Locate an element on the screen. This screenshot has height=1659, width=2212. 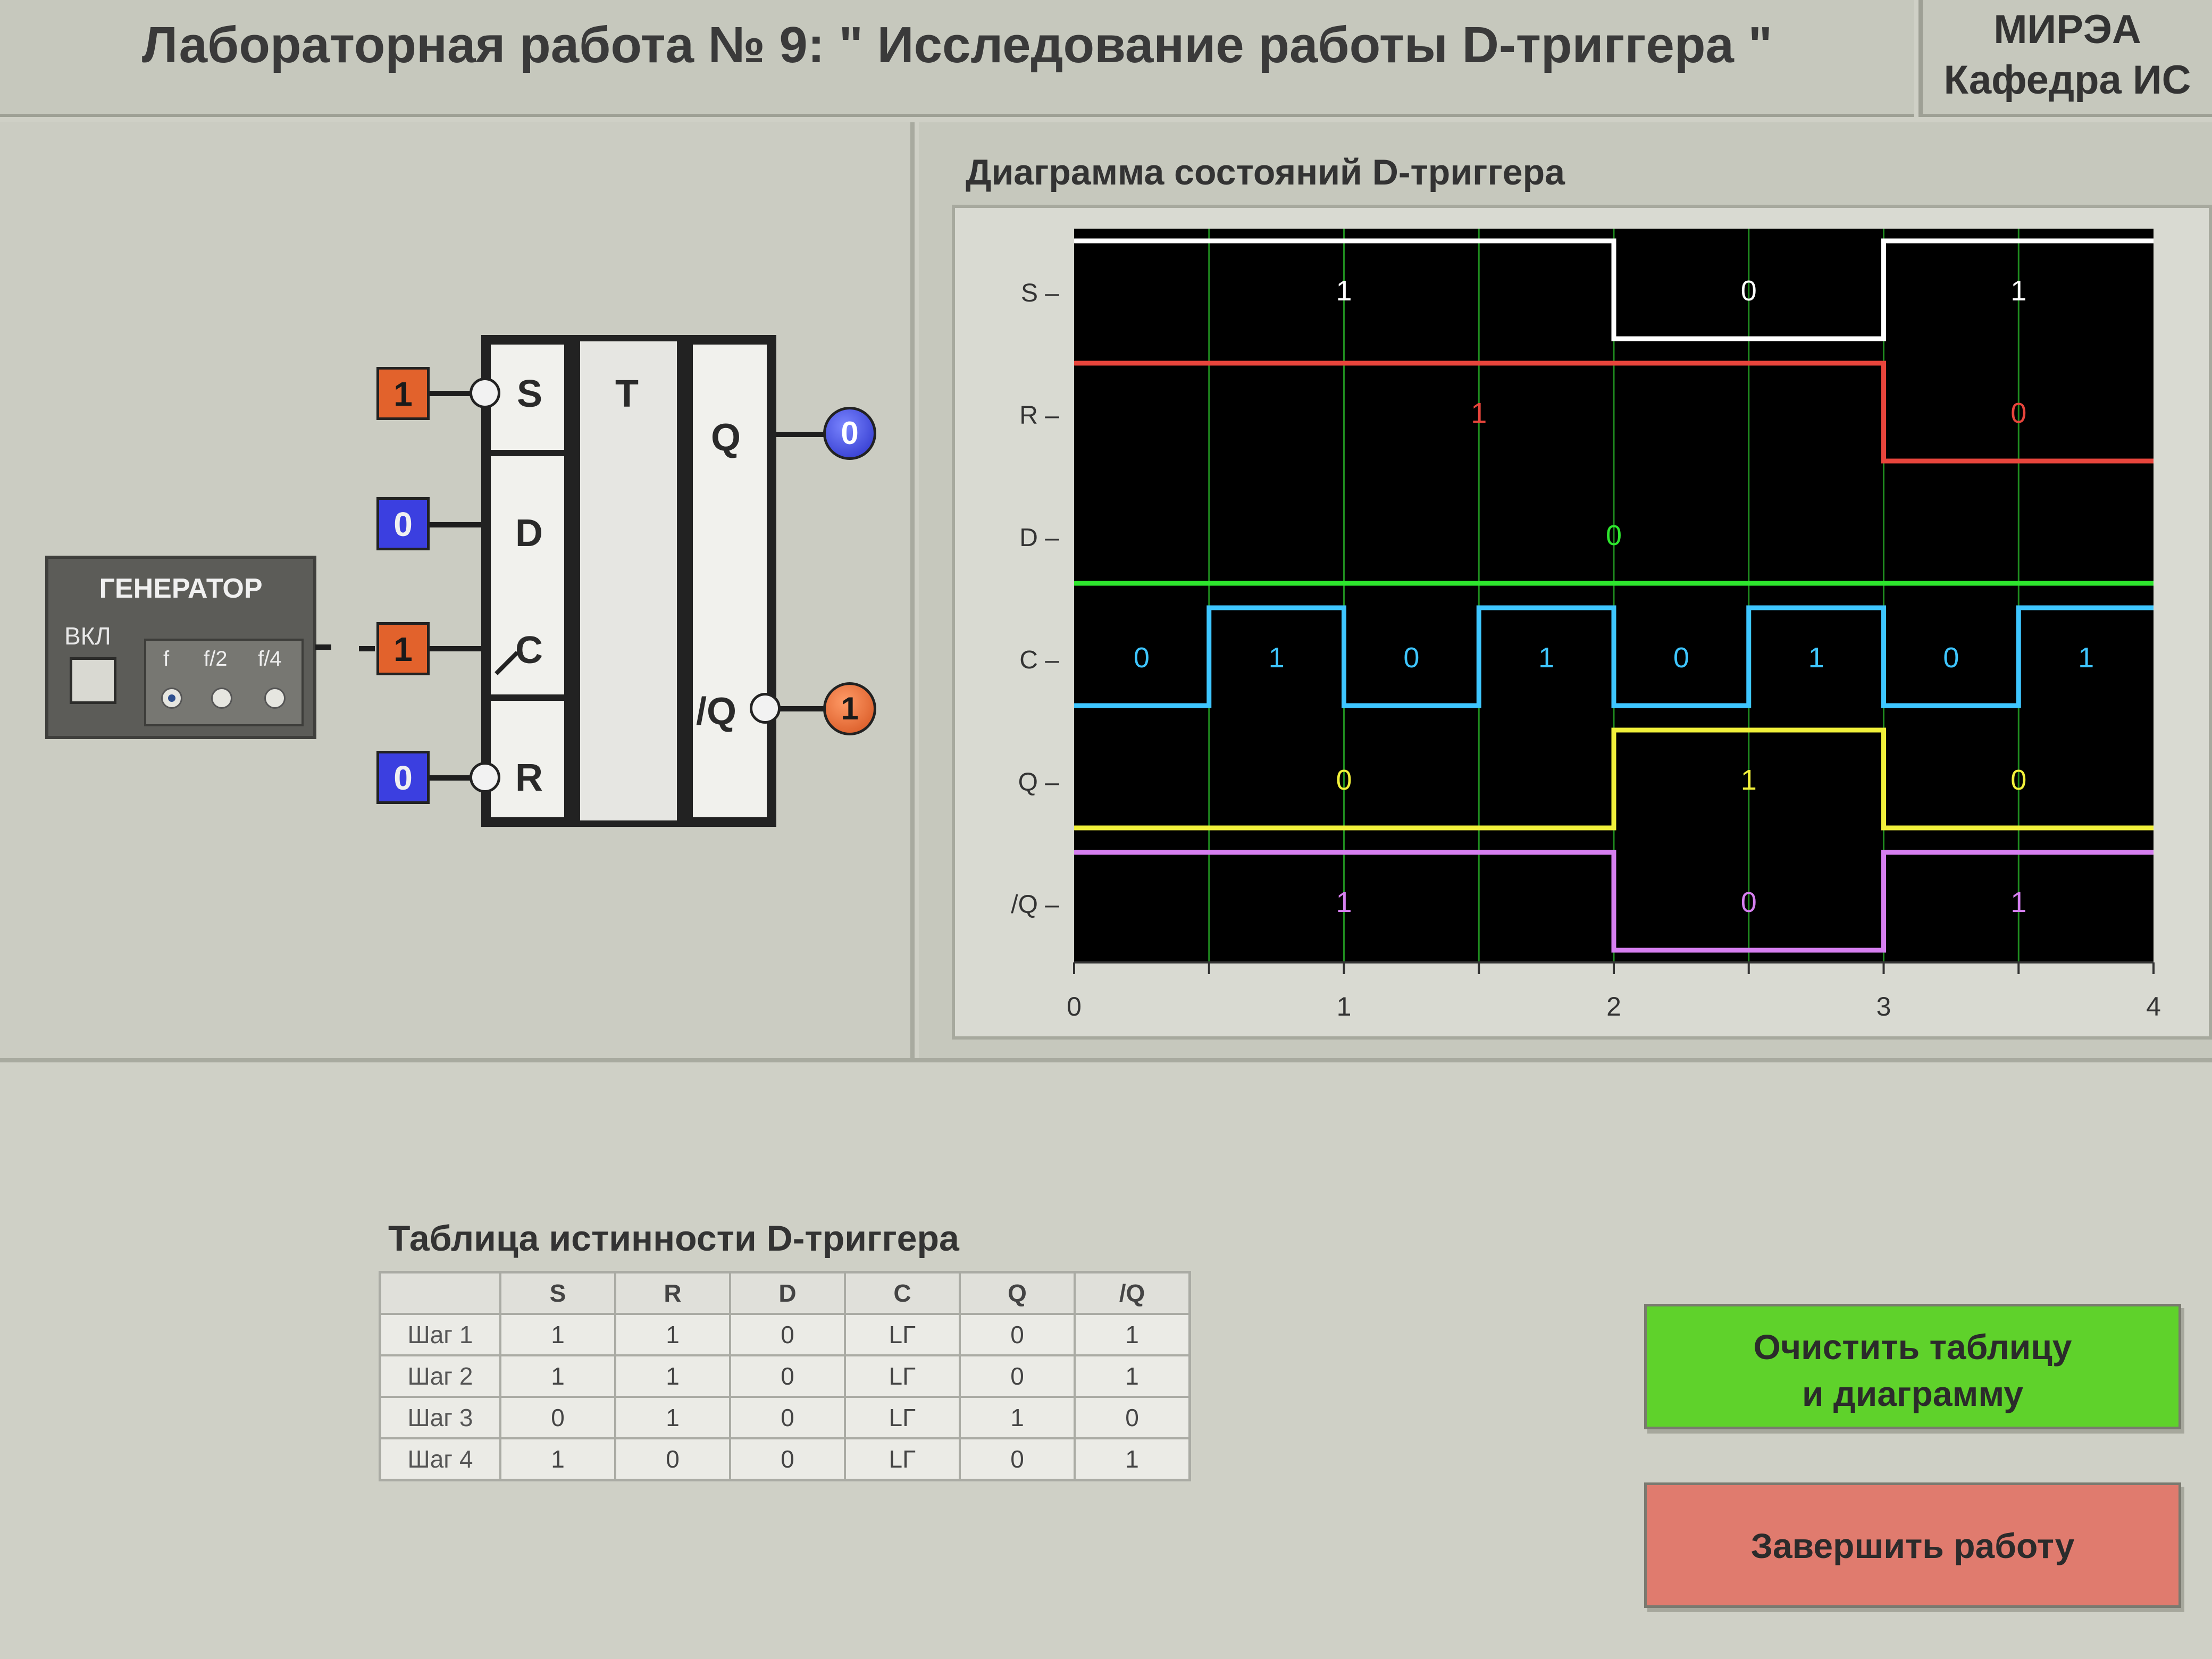
divider-right is located at coordinates (683, 580).